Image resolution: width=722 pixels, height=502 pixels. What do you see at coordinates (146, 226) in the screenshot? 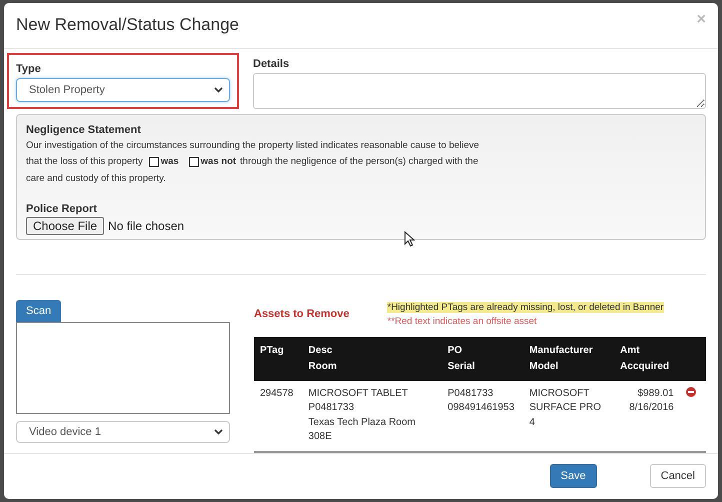
I see `file-status: No file chosen` at bounding box center [146, 226].